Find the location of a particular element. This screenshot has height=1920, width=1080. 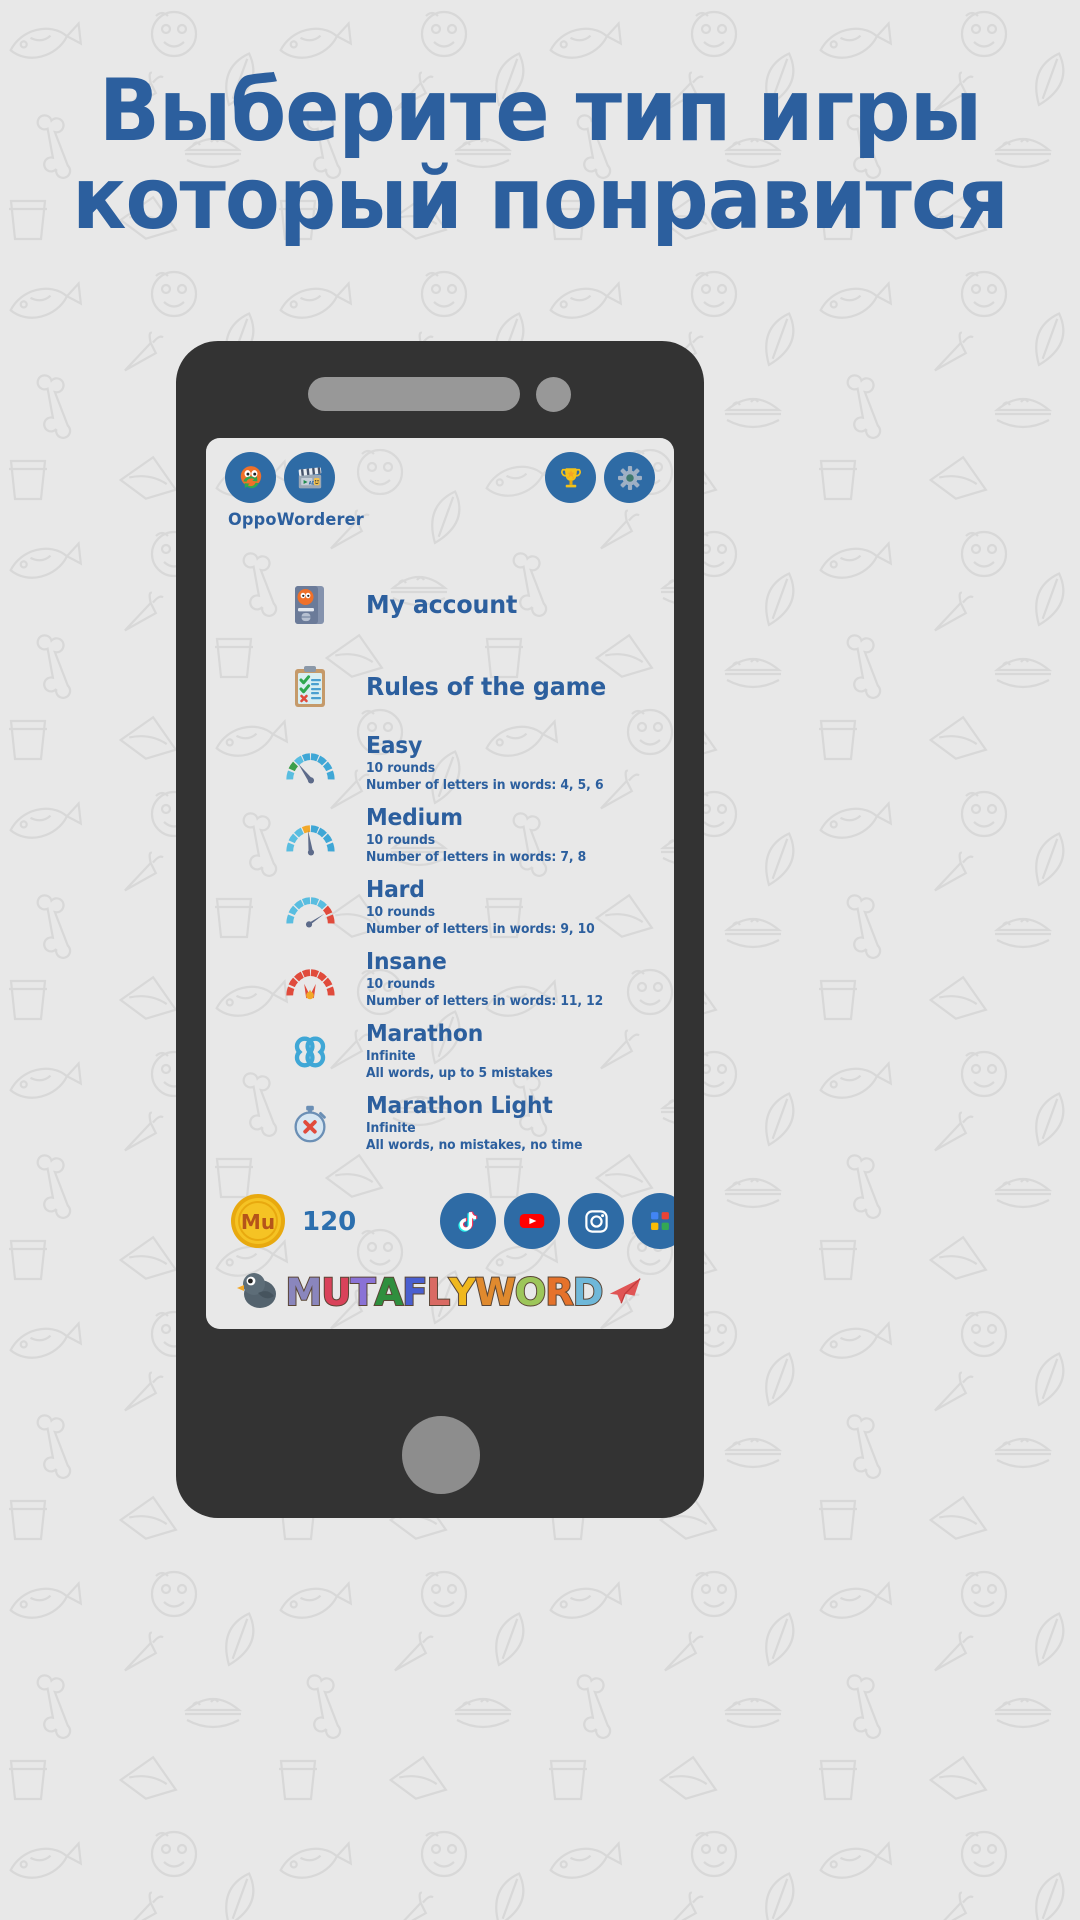

menu-item-title: Marathon Light is located at coordinates (459, 1105).